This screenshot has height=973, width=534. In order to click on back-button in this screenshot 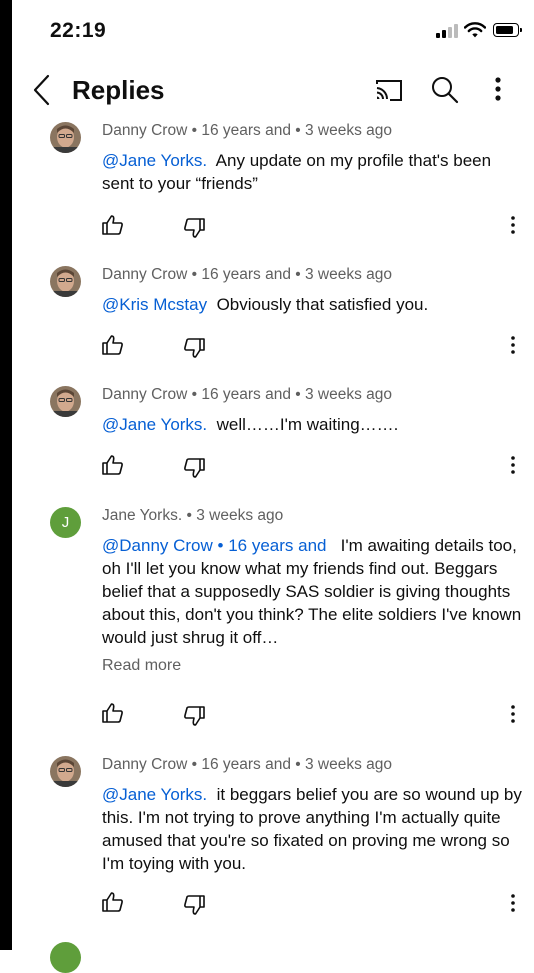, I will do `click(42, 90)`.